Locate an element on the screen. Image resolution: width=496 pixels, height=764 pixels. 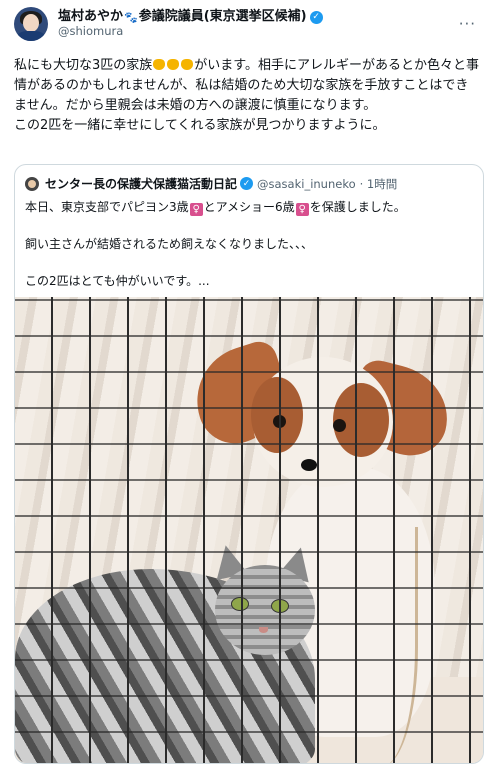
quoted-line1-c: を保護しました。 is located at coordinates (357, 207).